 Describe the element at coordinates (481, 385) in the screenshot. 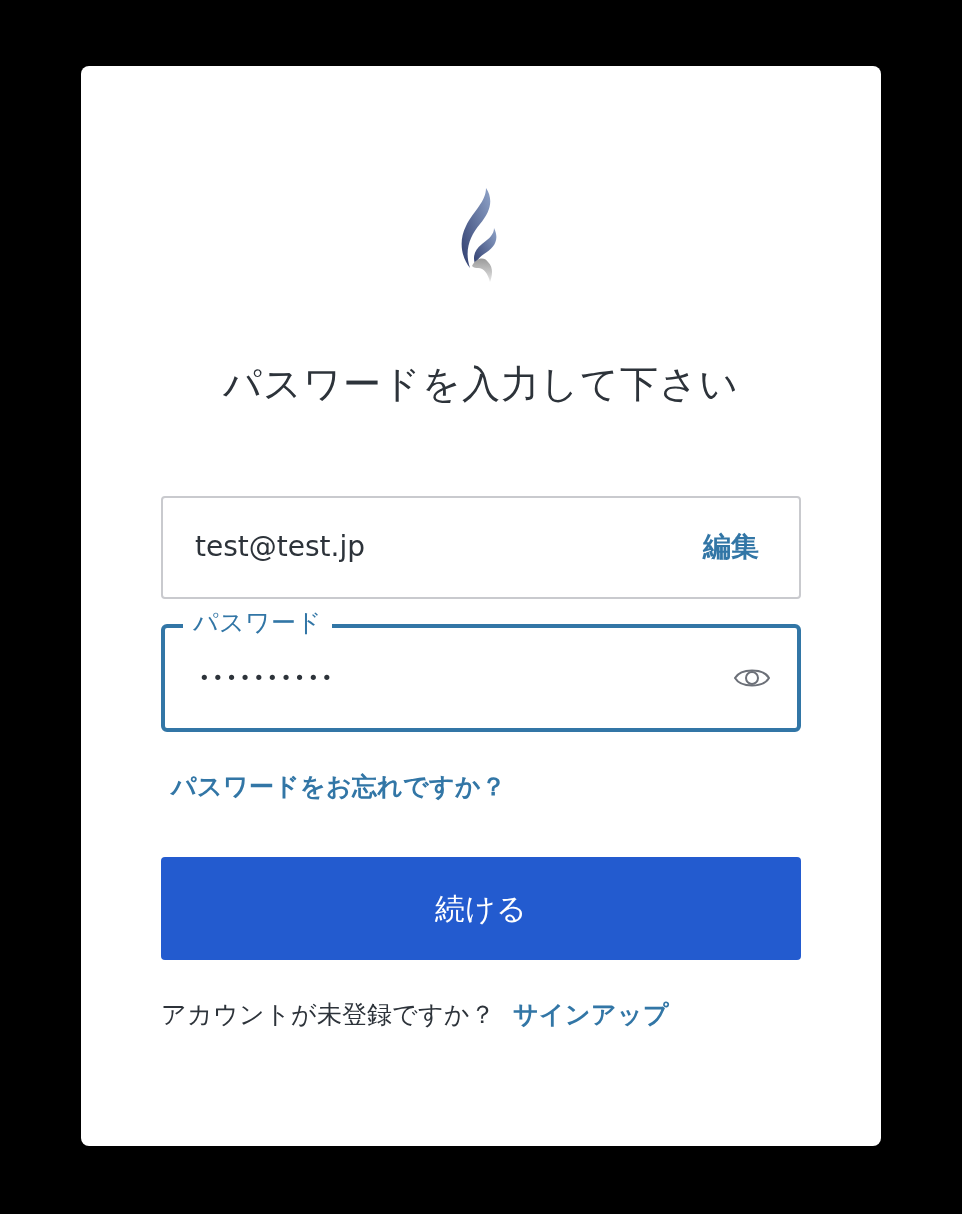

I see `page-title: パスワードを入力して下さい` at that location.